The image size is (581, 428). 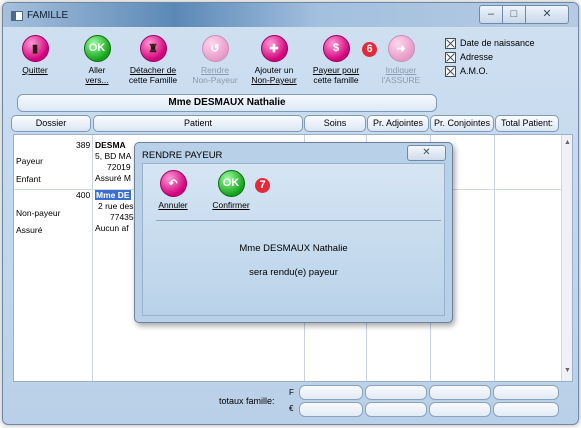 What do you see at coordinates (198, 123) in the screenshot?
I see `col-patient: Patient` at bounding box center [198, 123].